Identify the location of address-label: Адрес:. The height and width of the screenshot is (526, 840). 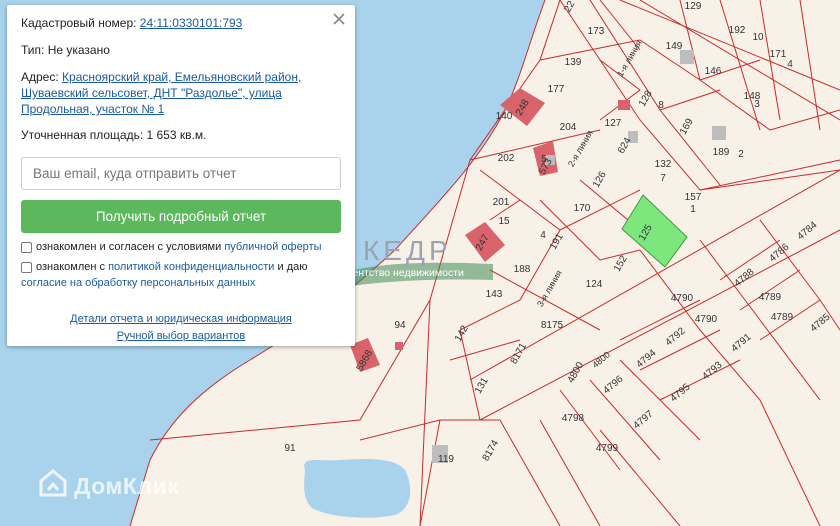
(40, 77).